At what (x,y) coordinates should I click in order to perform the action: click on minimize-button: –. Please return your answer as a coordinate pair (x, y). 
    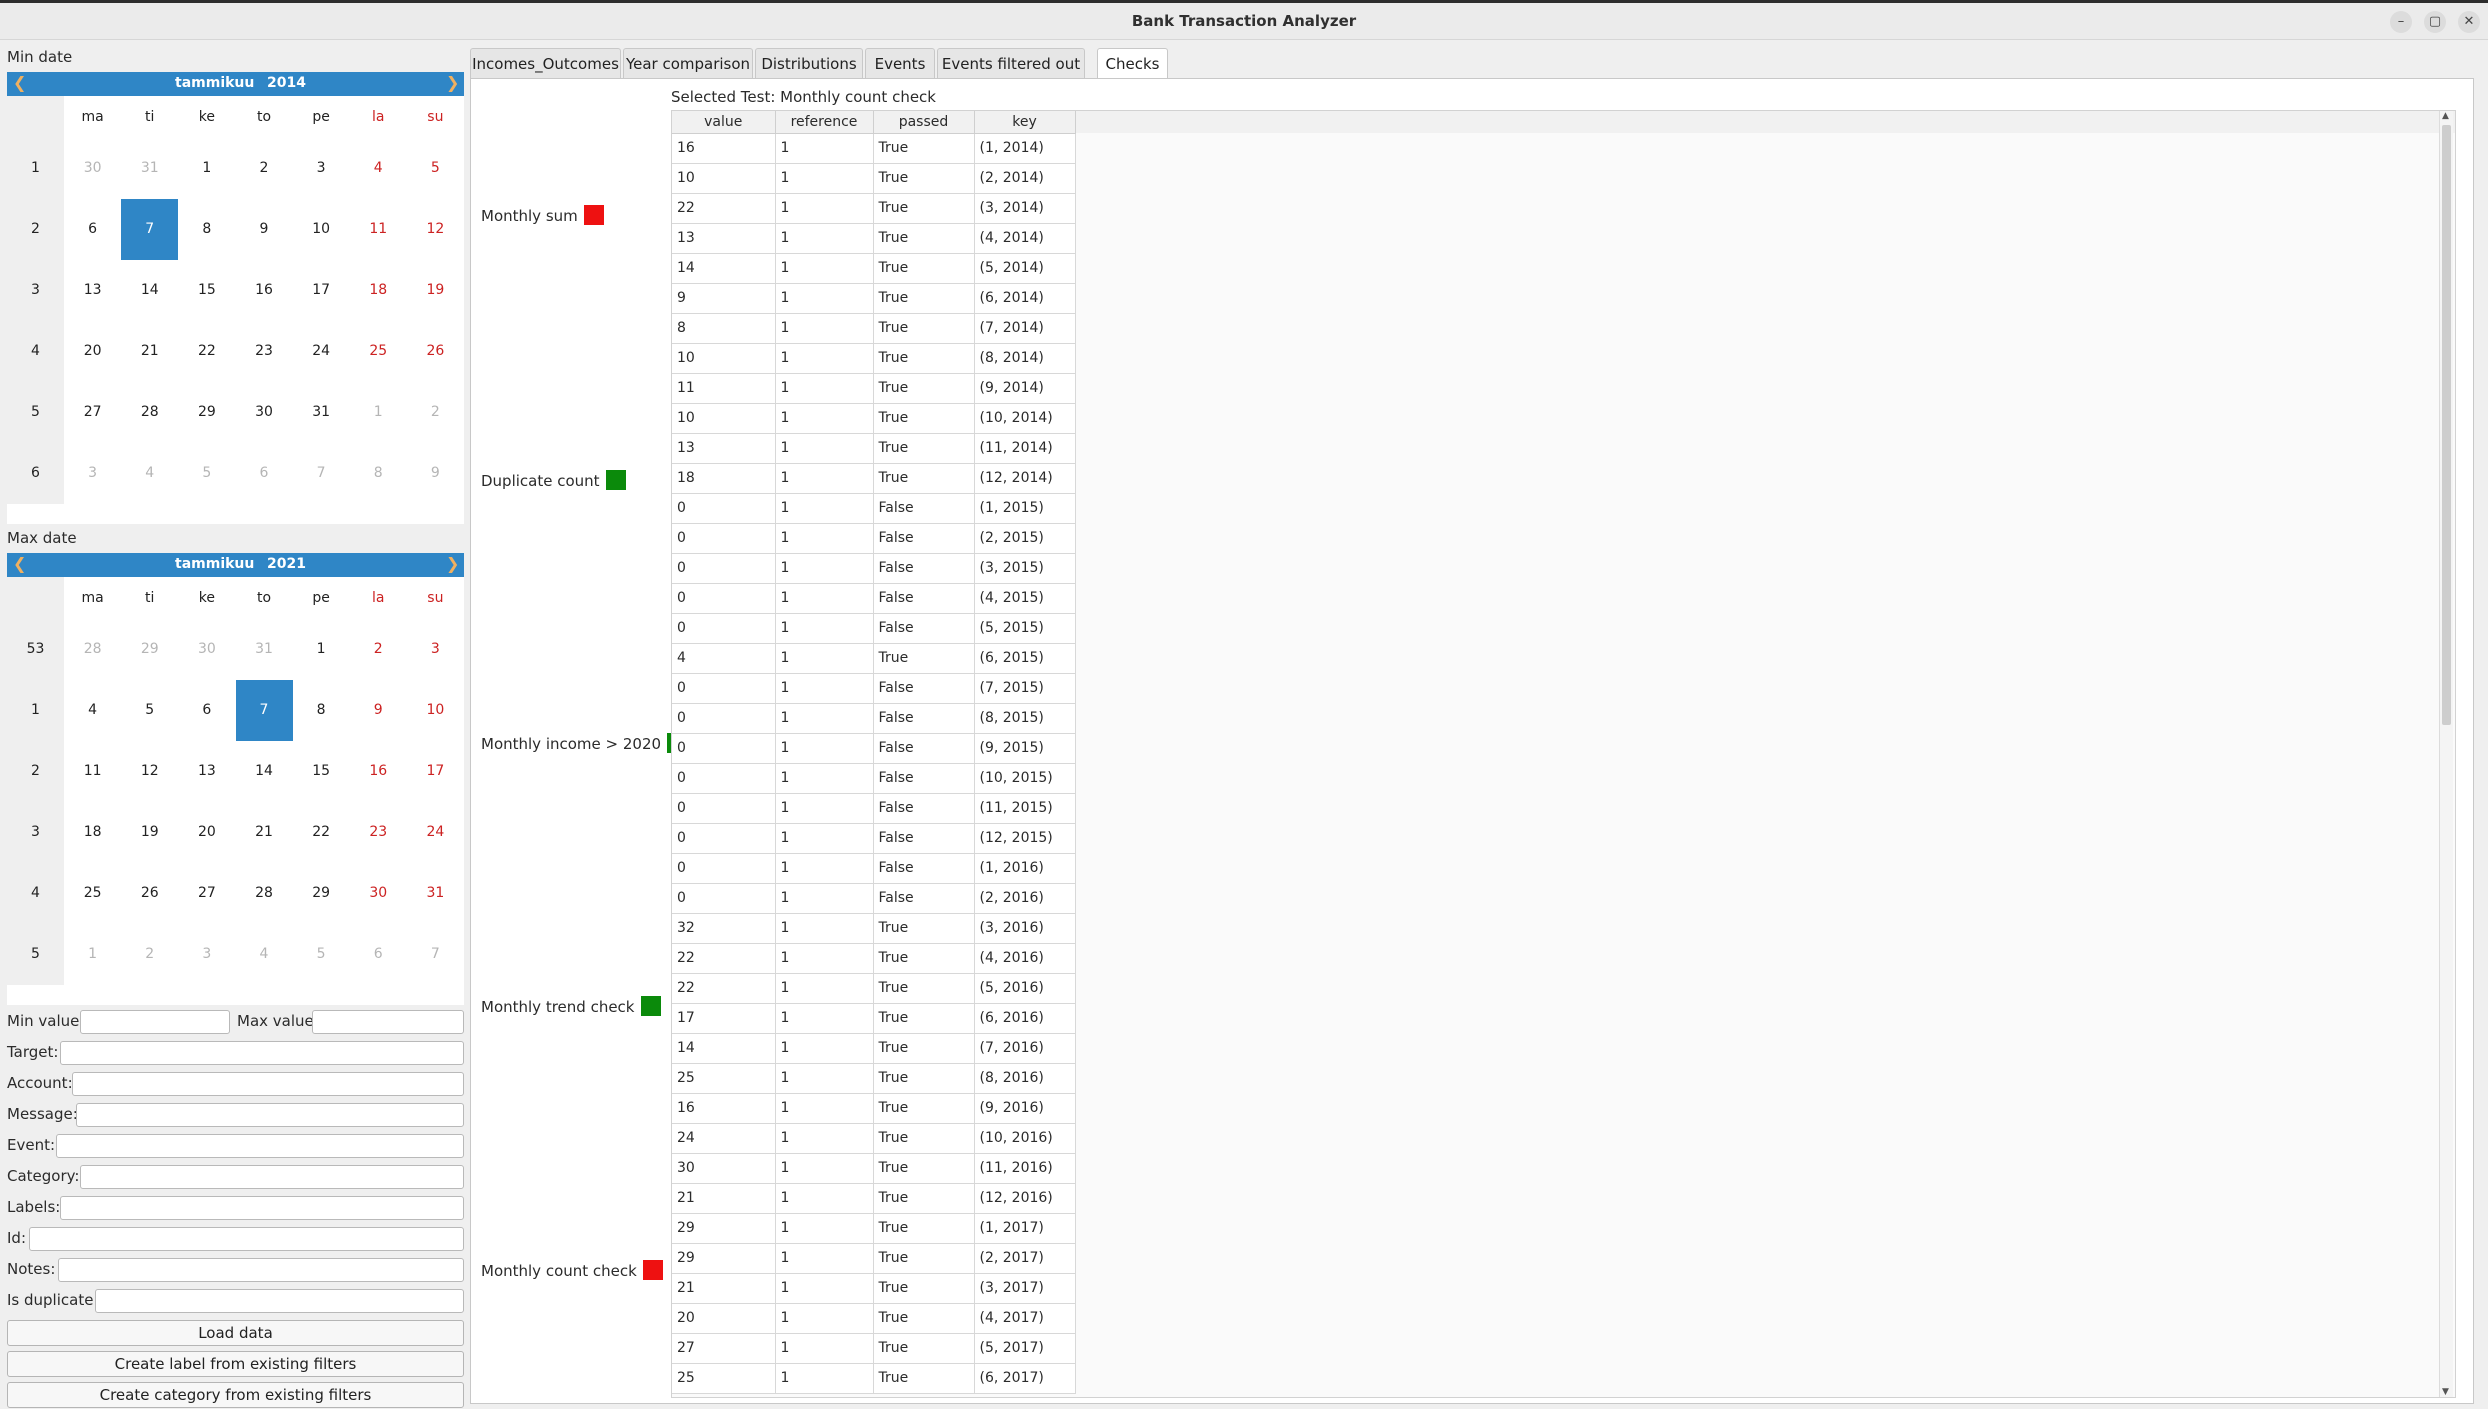
    Looking at the image, I should click on (2401, 22).